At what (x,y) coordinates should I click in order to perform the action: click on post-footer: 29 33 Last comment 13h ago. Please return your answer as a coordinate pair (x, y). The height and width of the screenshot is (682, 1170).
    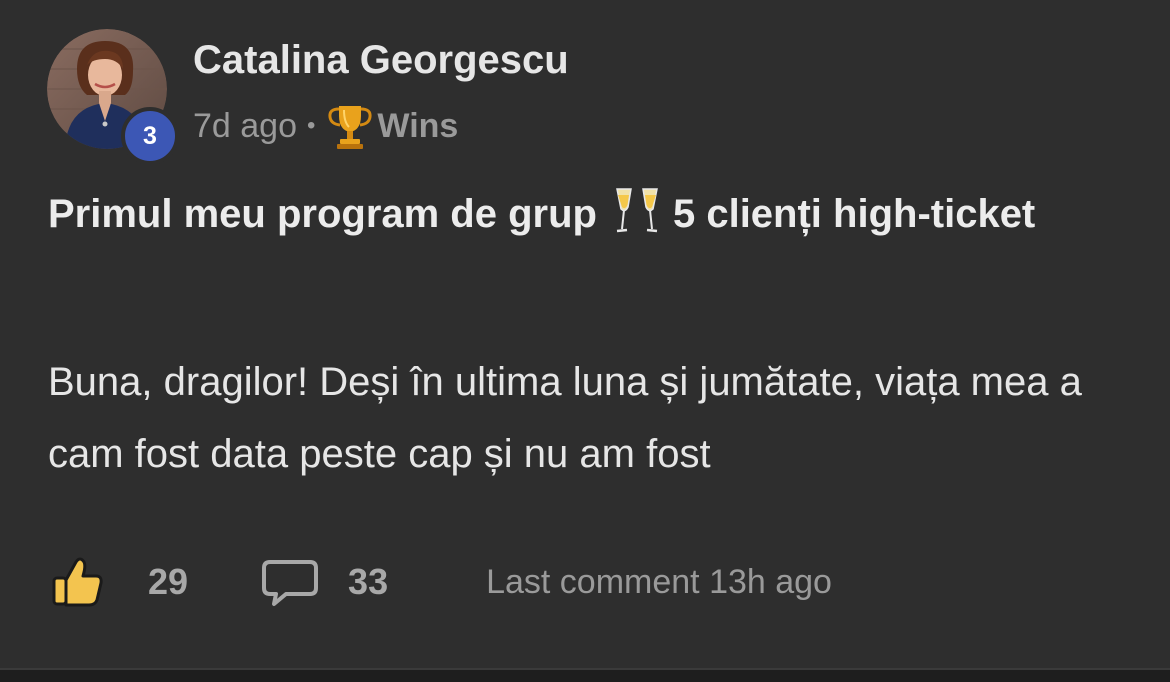
    Looking at the image, I should click on (440, 582).